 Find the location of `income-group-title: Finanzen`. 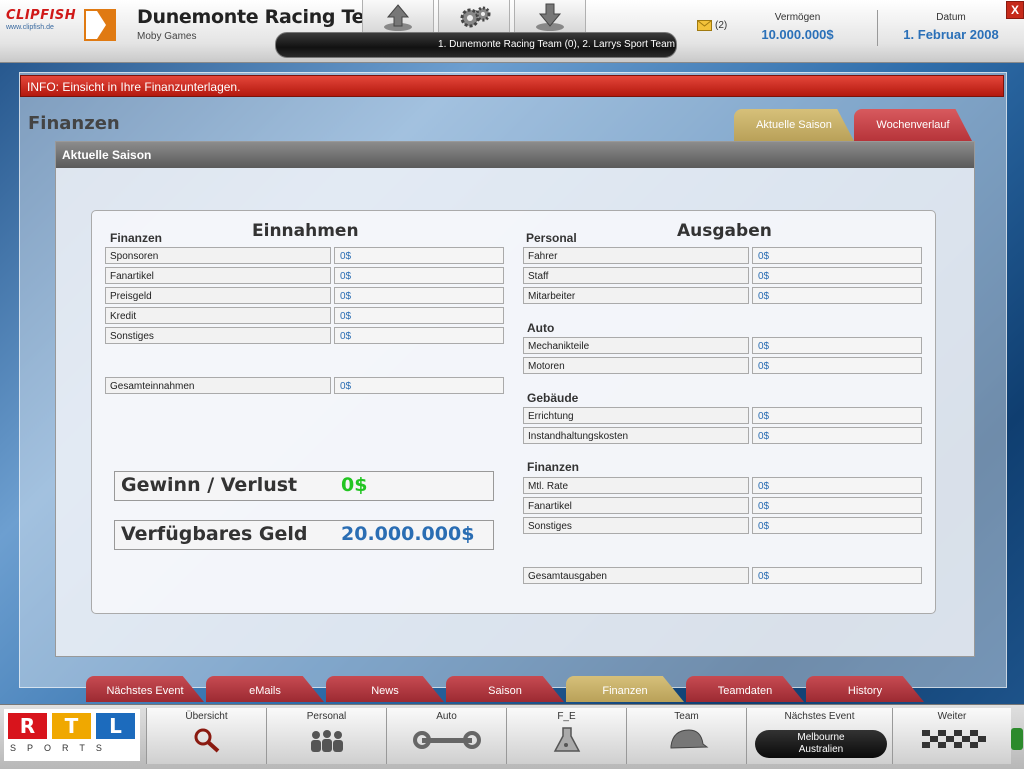

income-group-title: Finanzen is located at coordinates (136, 238).